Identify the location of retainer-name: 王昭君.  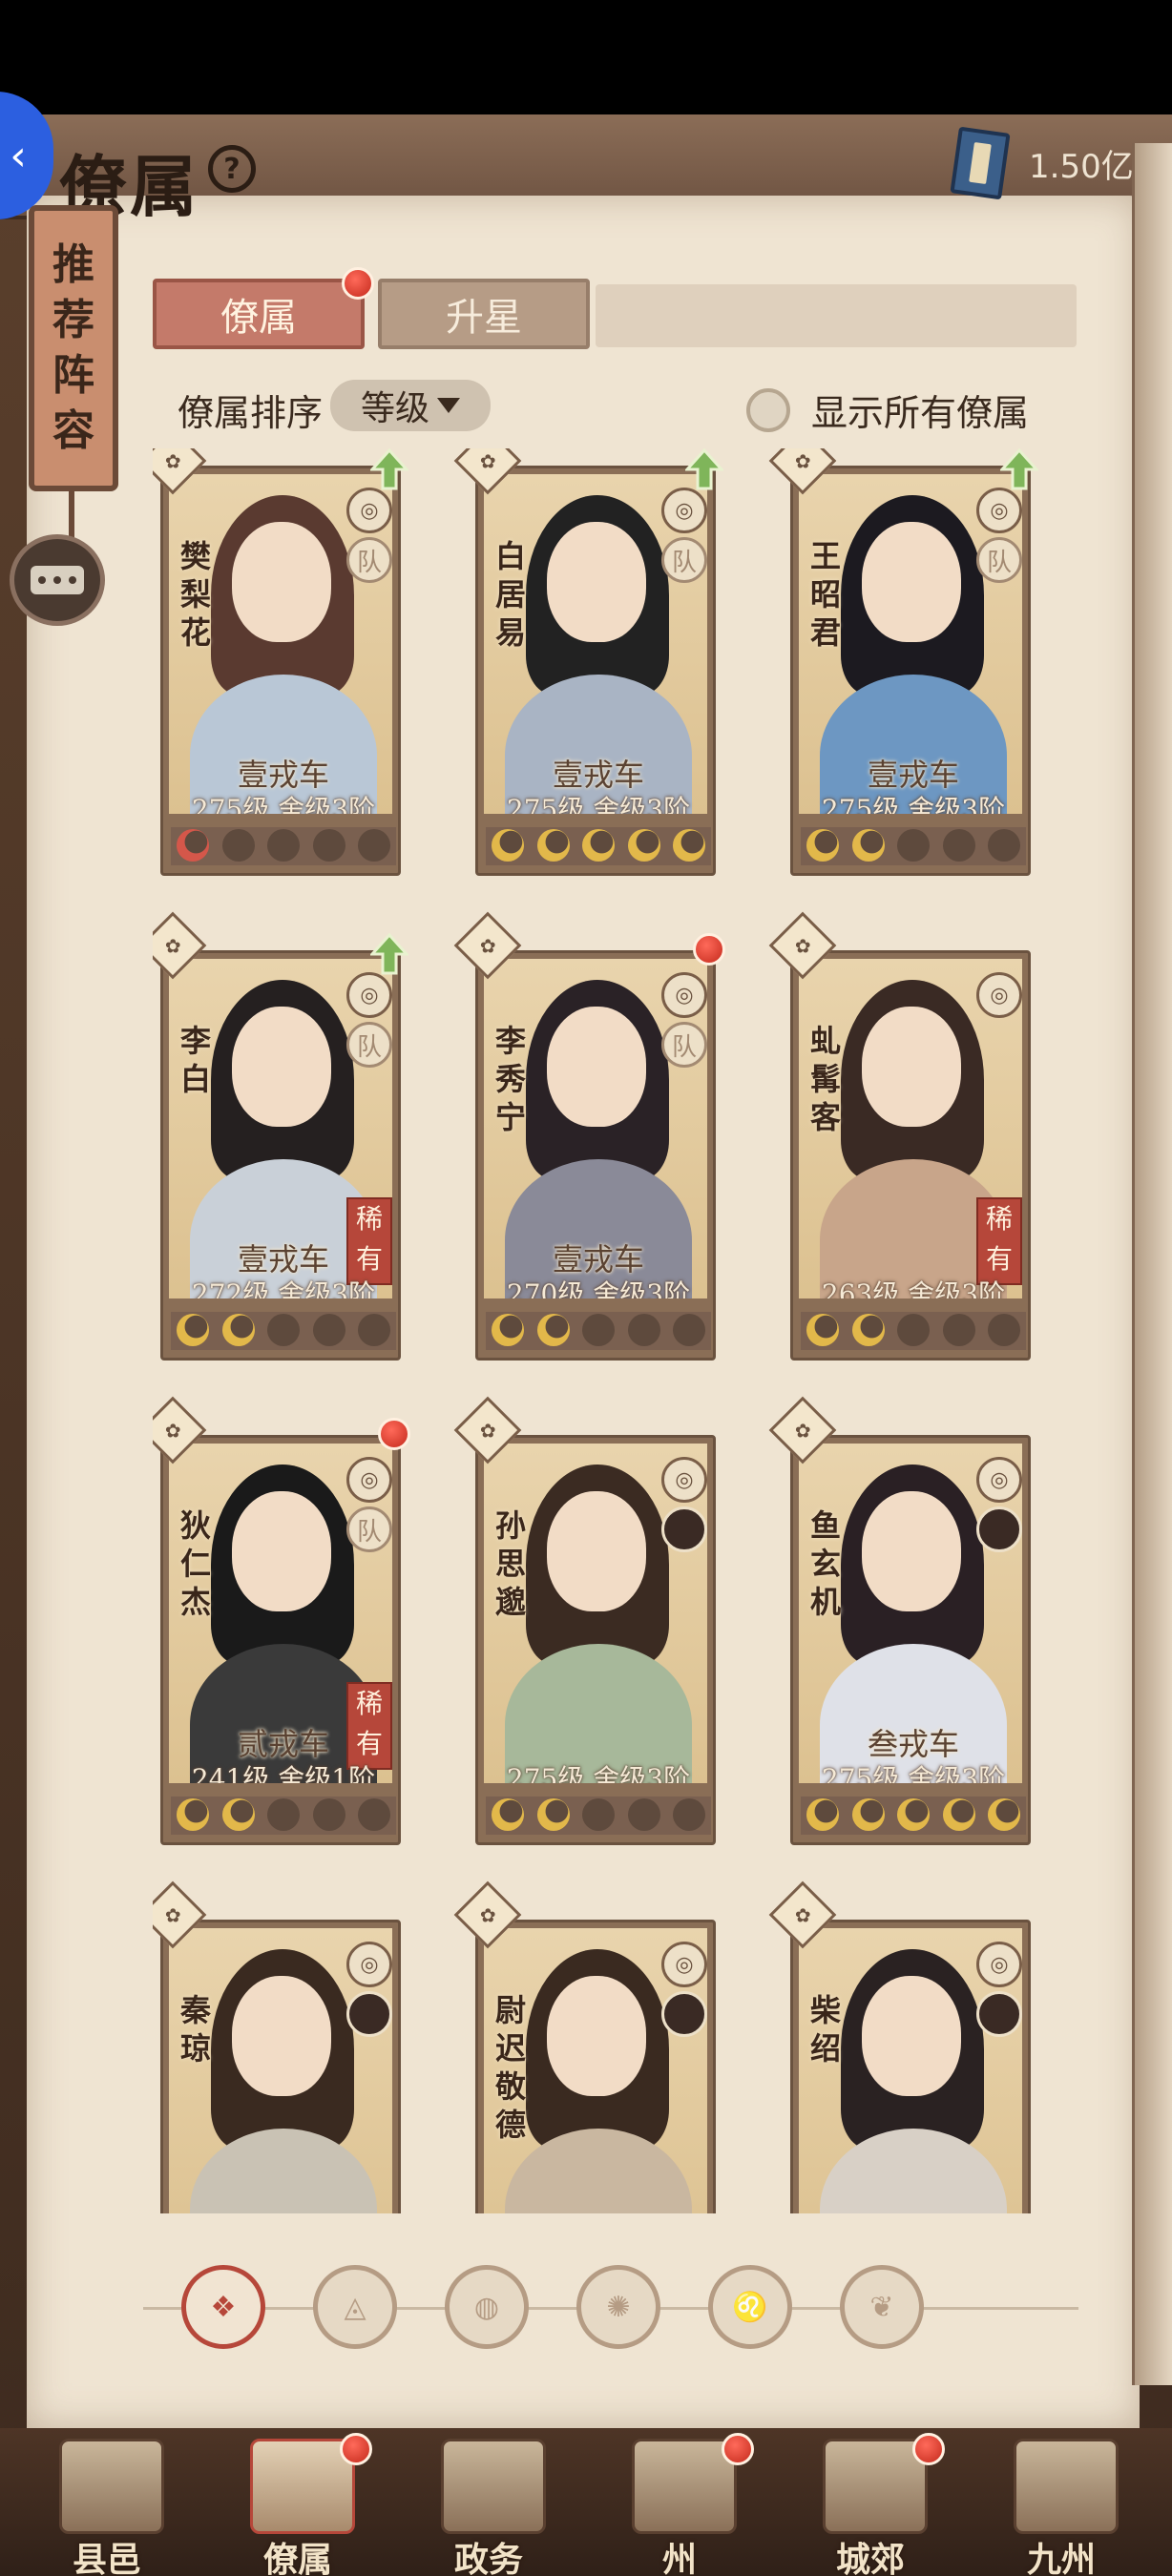
(825, 594).